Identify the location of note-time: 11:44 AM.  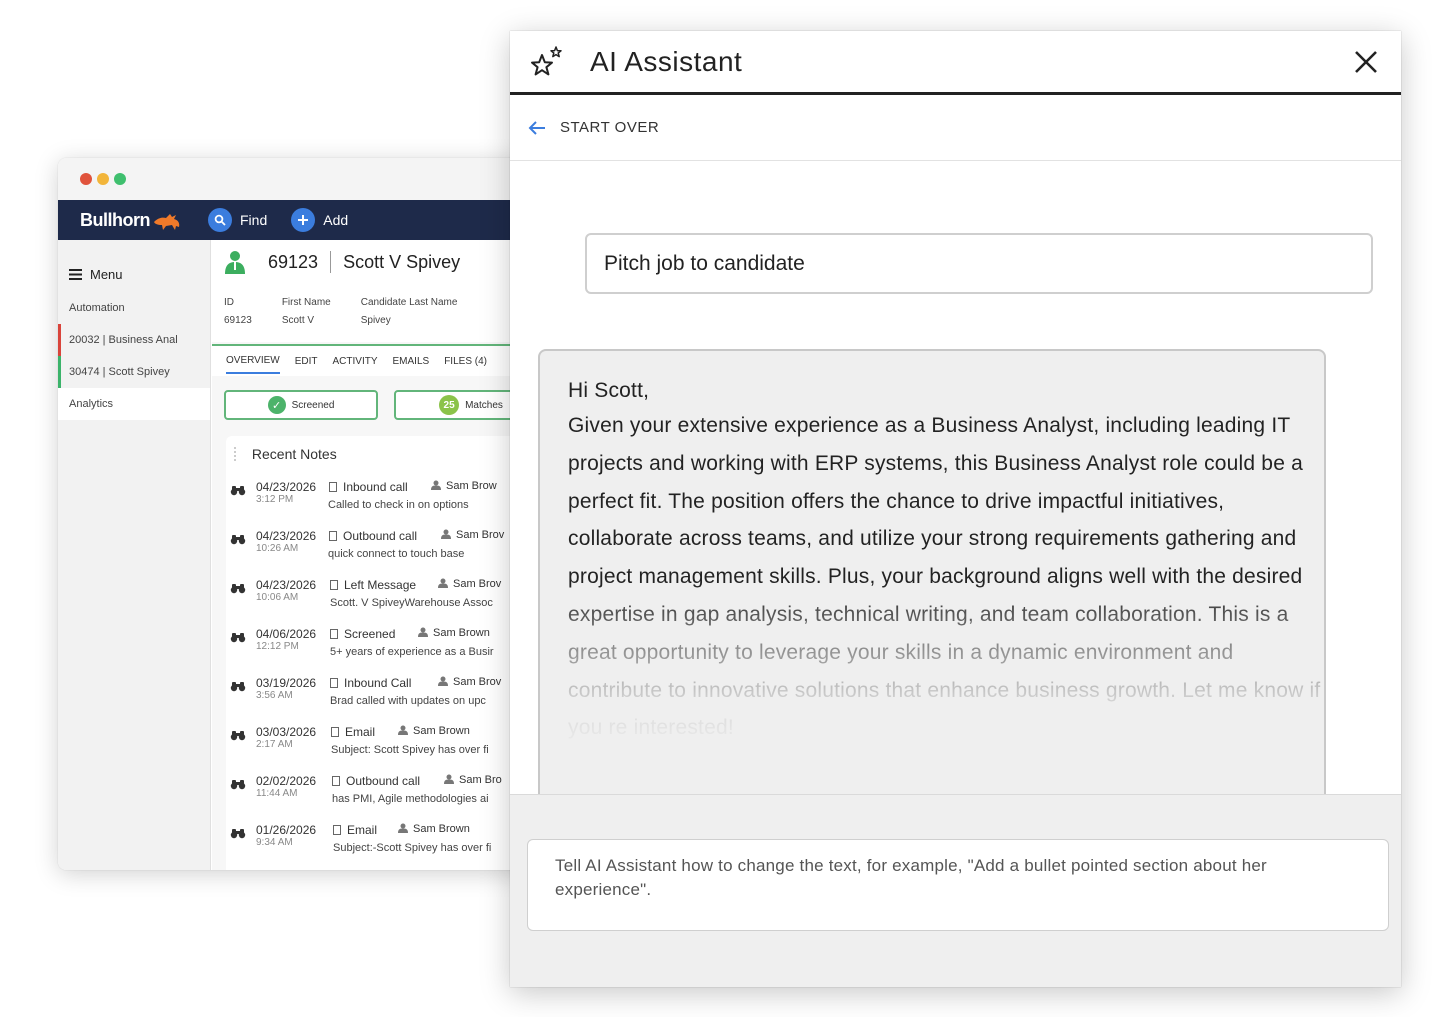
(277, 793).